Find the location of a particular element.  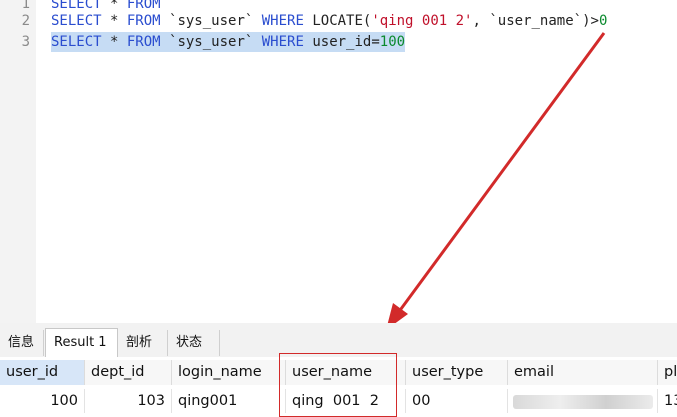

cell-dept-id: 103 is located at coordinates (128, 401).